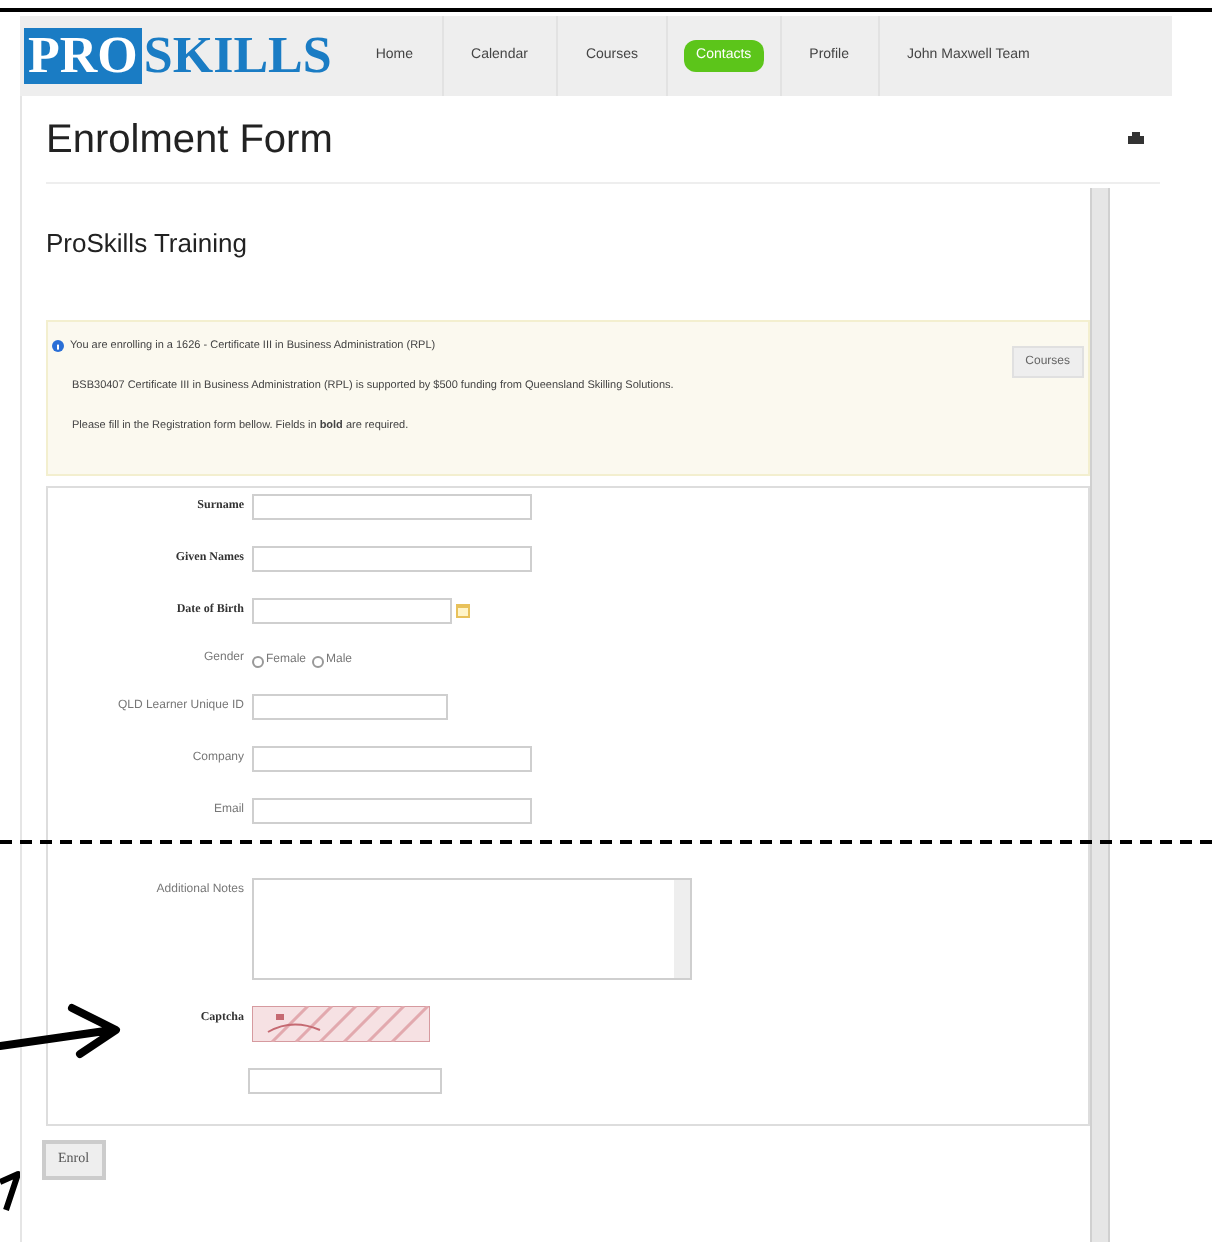 This screenshot has width=1212, height=1242. What do you see at coordinates (472, 929) in the screenshot?
I see `notes-textarea` at bounding box center [472, 929].